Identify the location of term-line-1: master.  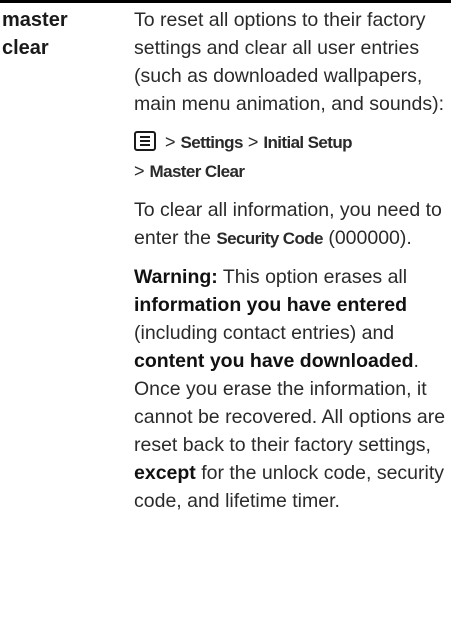
(35, 20).